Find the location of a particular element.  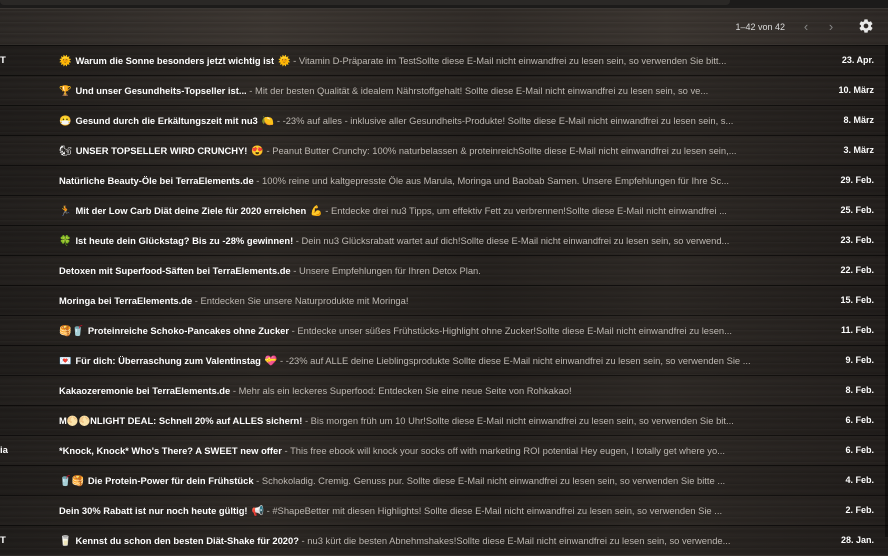

pager-count: 1–42 von 42 is located at coordinates (760, 27).